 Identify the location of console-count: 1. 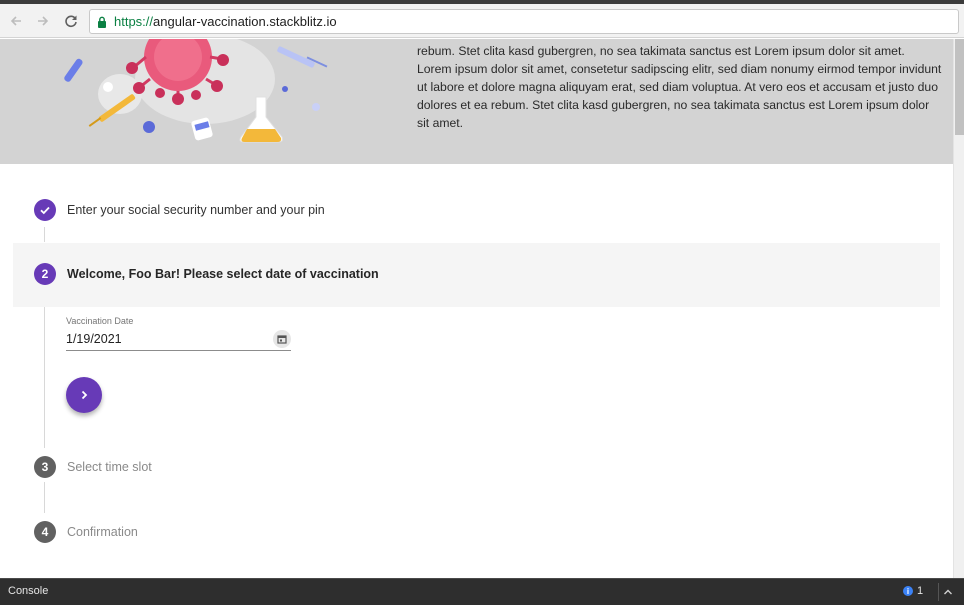
(920, 591).